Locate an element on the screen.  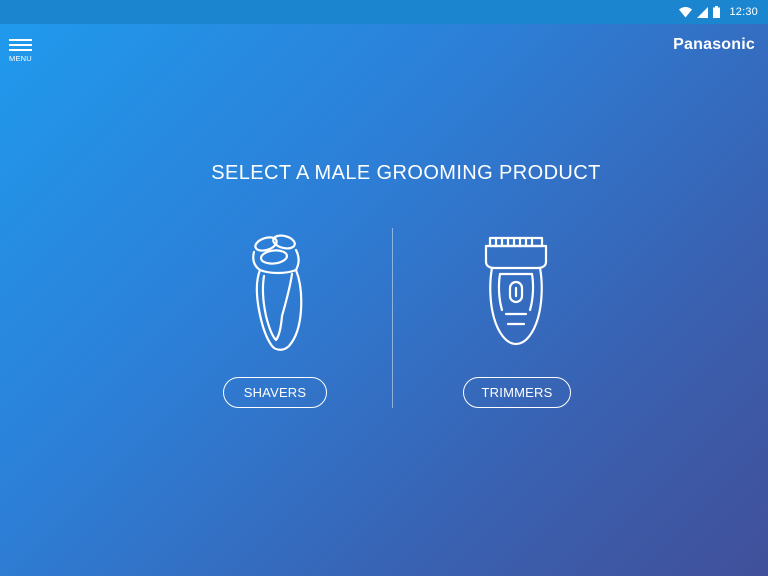
trimmer-icon is located at coordinates (516, 292).